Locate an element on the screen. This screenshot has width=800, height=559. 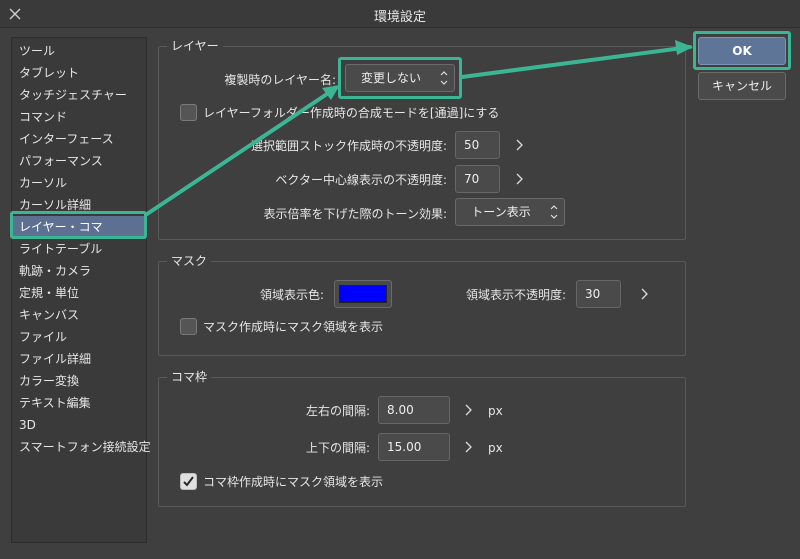
sidebar-item-interface: インターフェース is located at coordinates (79, 139).